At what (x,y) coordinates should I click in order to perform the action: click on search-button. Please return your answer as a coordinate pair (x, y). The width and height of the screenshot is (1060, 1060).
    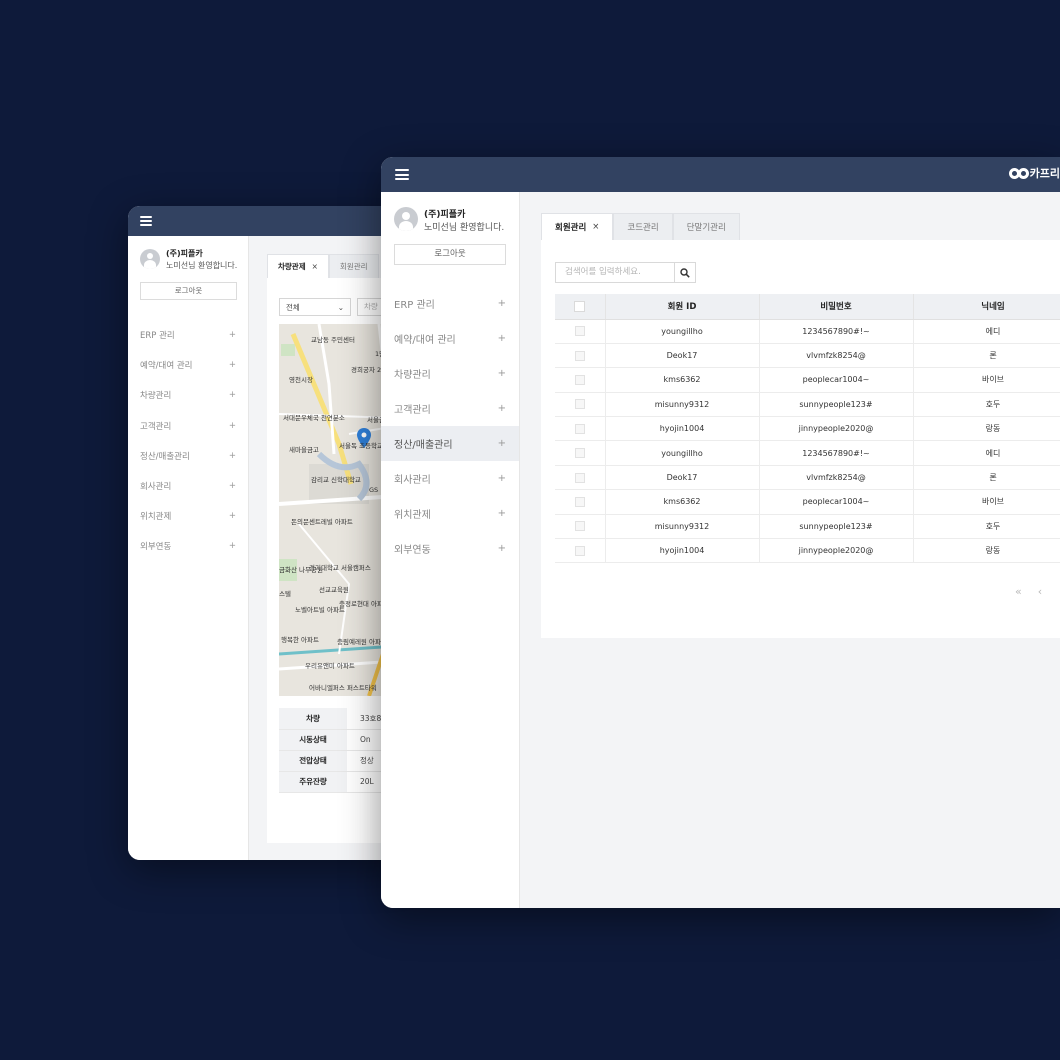
    Looking at the image, I should click on (685, 272).